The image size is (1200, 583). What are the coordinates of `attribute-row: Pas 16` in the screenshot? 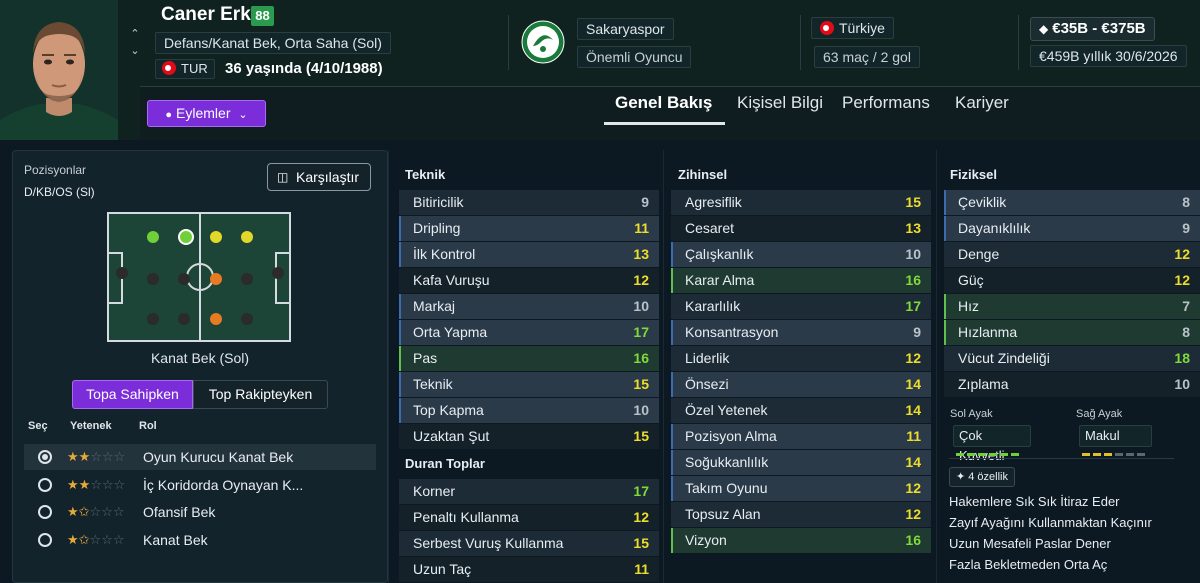 It's located at (529, 358).